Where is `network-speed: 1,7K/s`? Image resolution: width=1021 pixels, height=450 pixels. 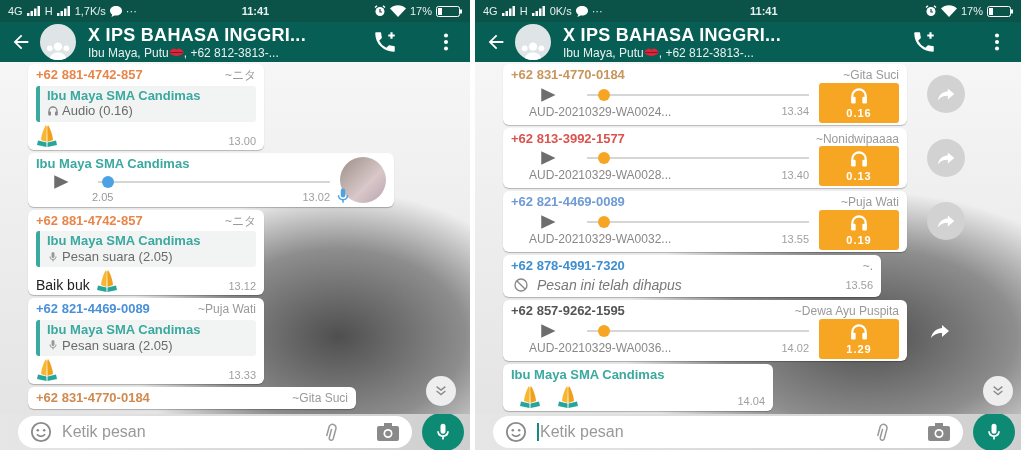
network-speed: 1,7K/s is located at coordinates (90, 11).